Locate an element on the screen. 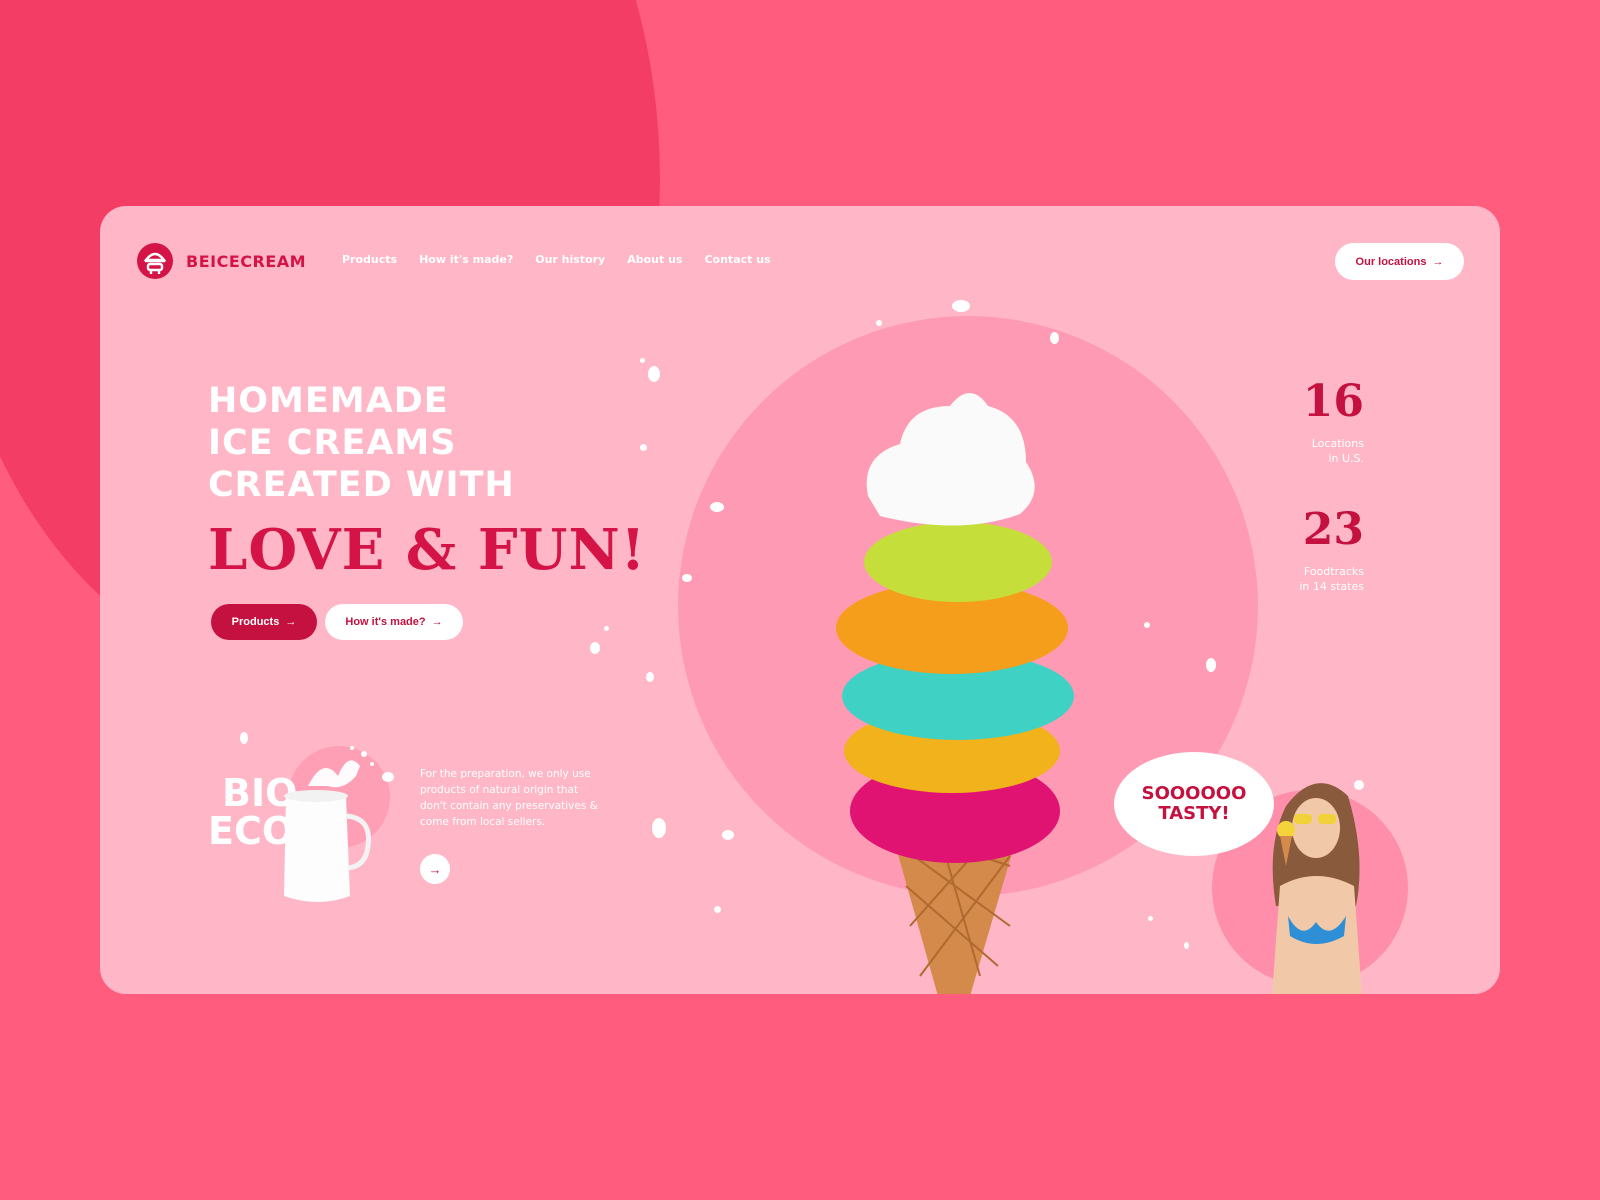 The width and height of the screenshot is (1600, 1200). hero-buttons: Products → How it's made? → is located at coordinates (337, 622).